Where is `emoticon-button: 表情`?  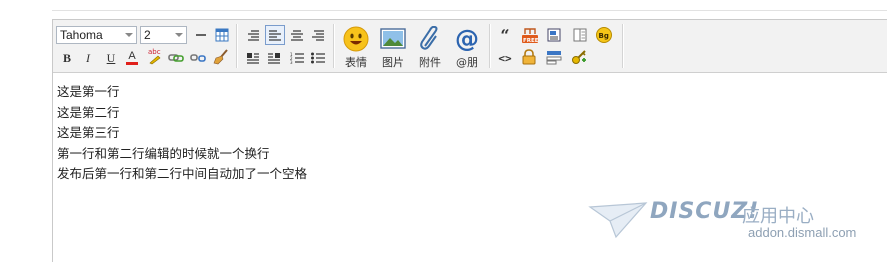
emoticon-button: 表情 is located at coordinates (356, 47).